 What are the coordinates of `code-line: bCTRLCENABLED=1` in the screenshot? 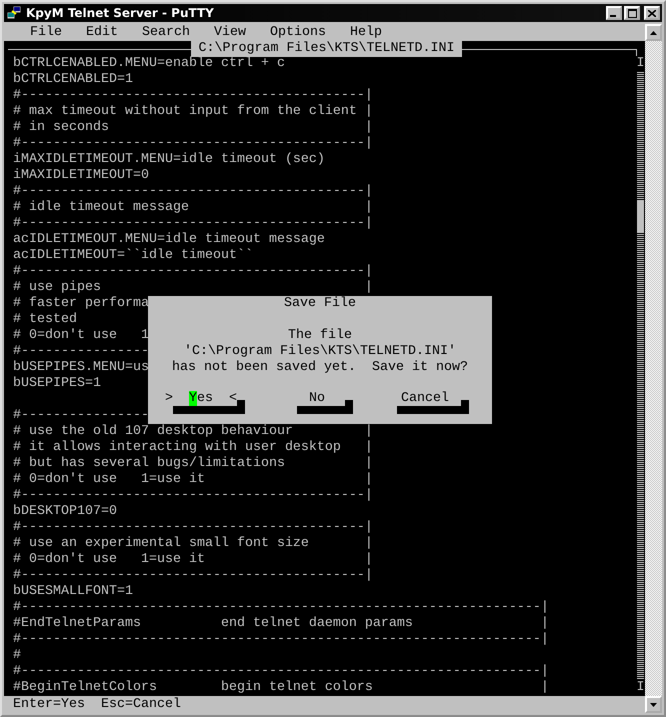 It's located at (73, 79).